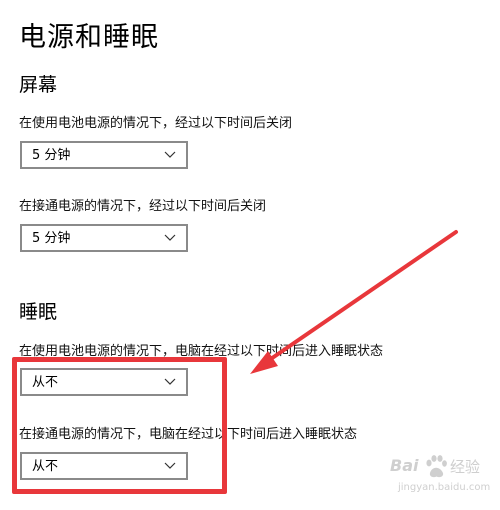 The image size is (500, 510). Describe the element at coordinates (89, 37) in the screenshot. I see `page-title: 电源和睡眠` at that location.